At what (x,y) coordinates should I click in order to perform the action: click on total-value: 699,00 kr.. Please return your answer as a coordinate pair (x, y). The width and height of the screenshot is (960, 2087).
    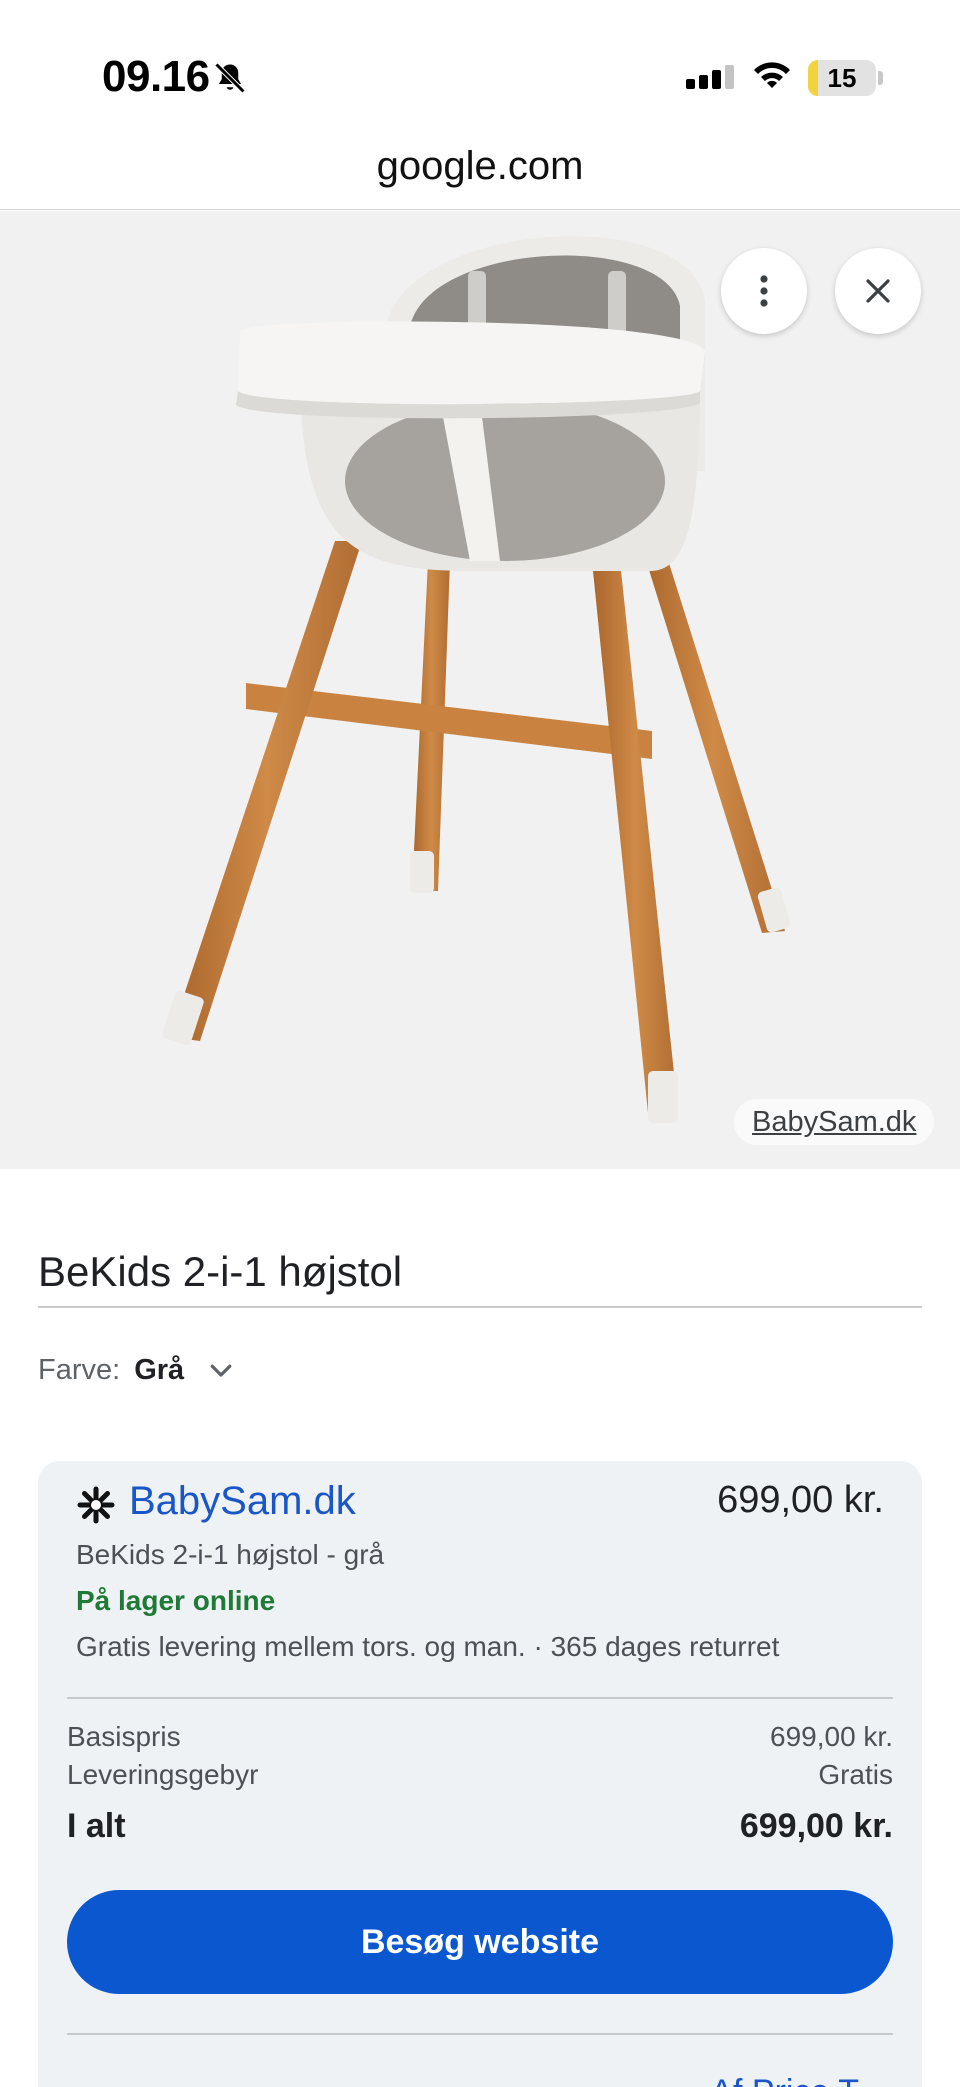
    Looking at the image, I should click on (816, 1826).